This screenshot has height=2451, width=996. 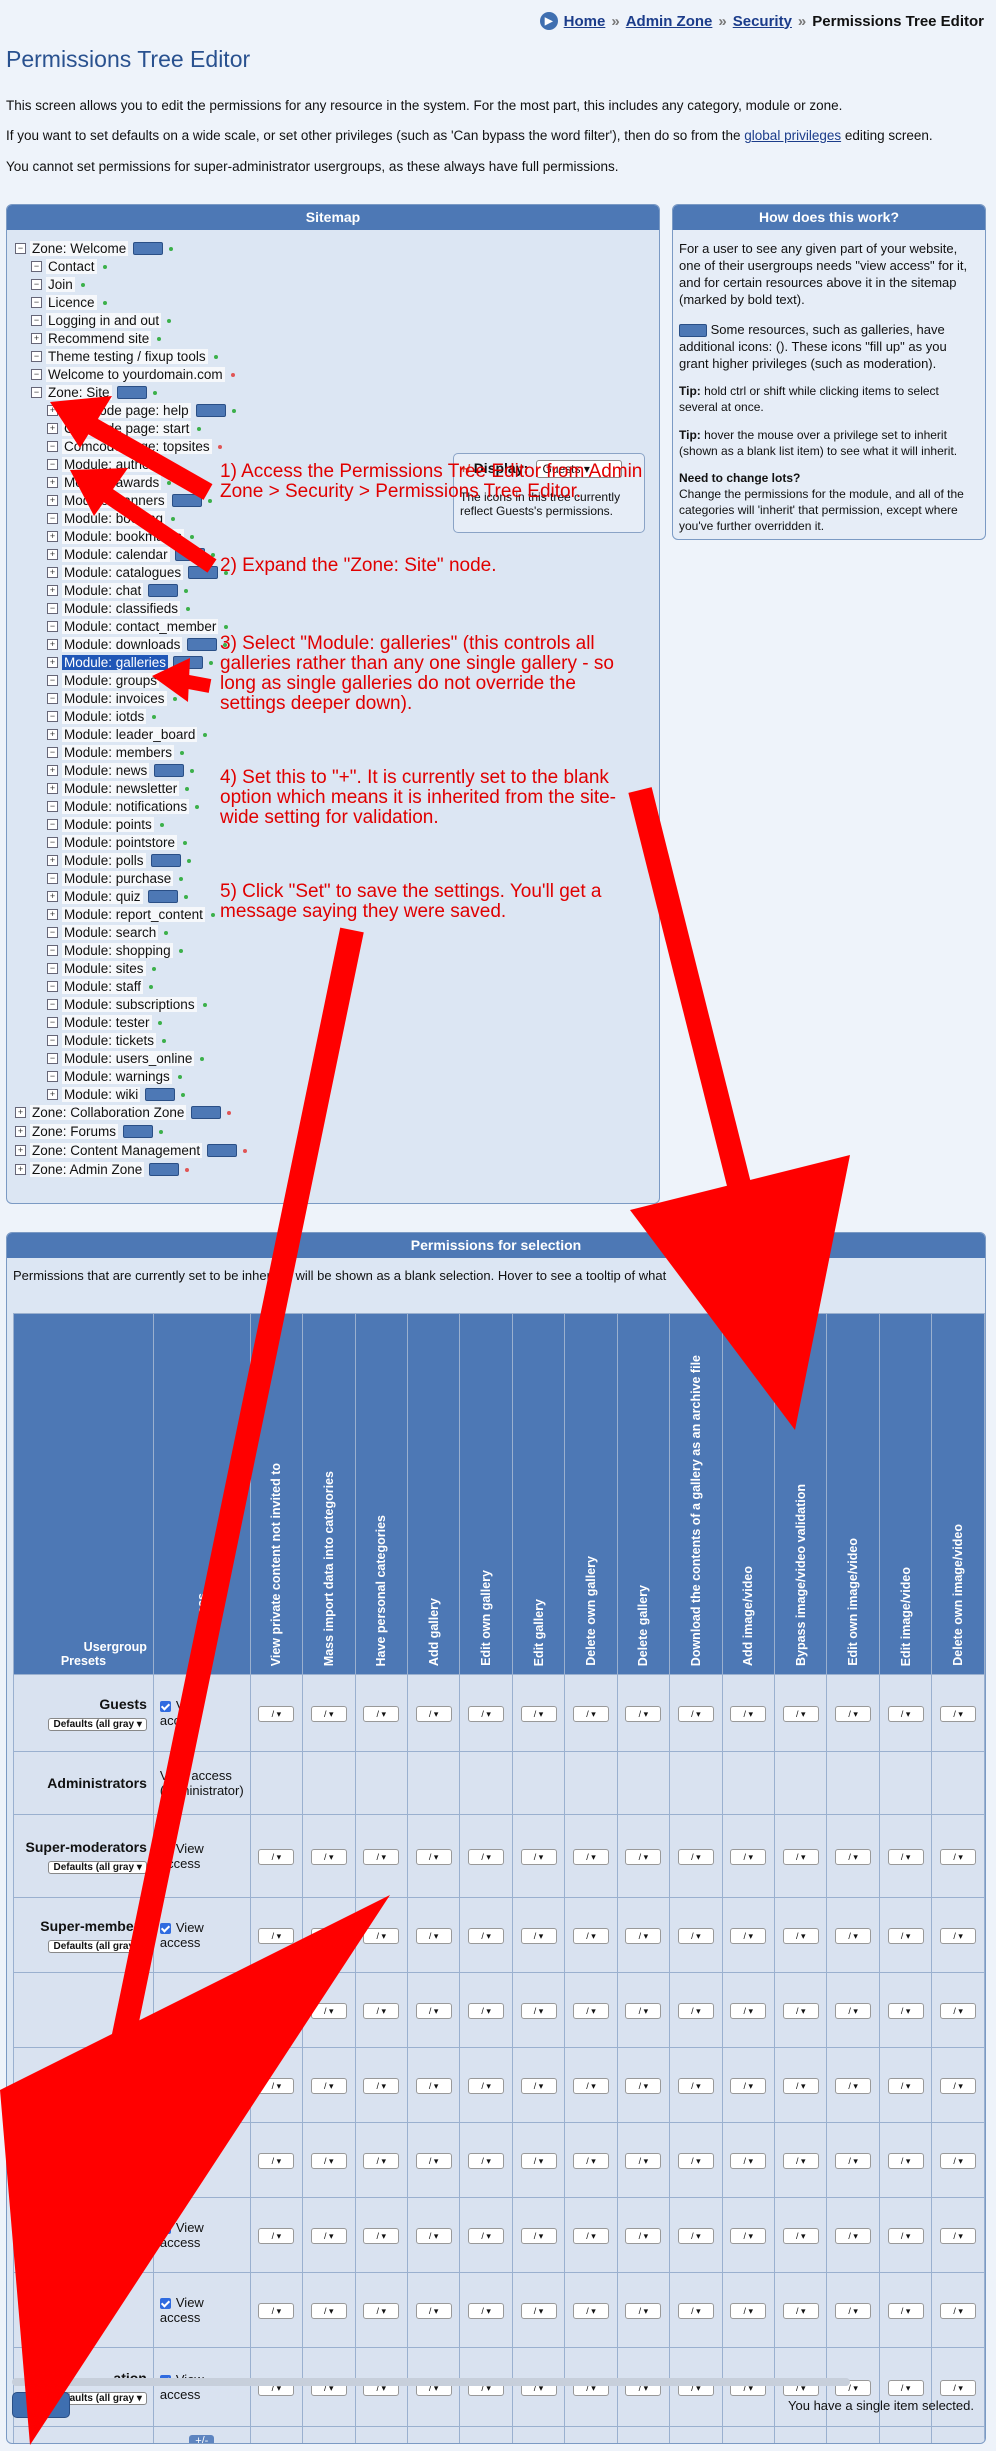 I want to click on tree-node: + Module: newsletter, so click(x=118, y=788).